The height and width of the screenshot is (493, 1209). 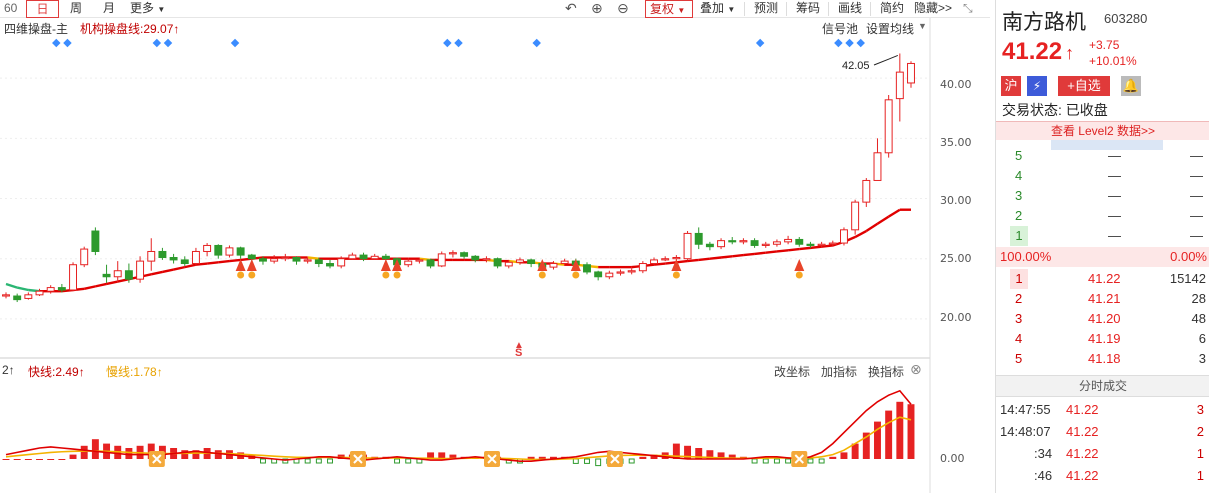 I want to click on tick-time: 14:47:55, so click(x=1025, y=409).